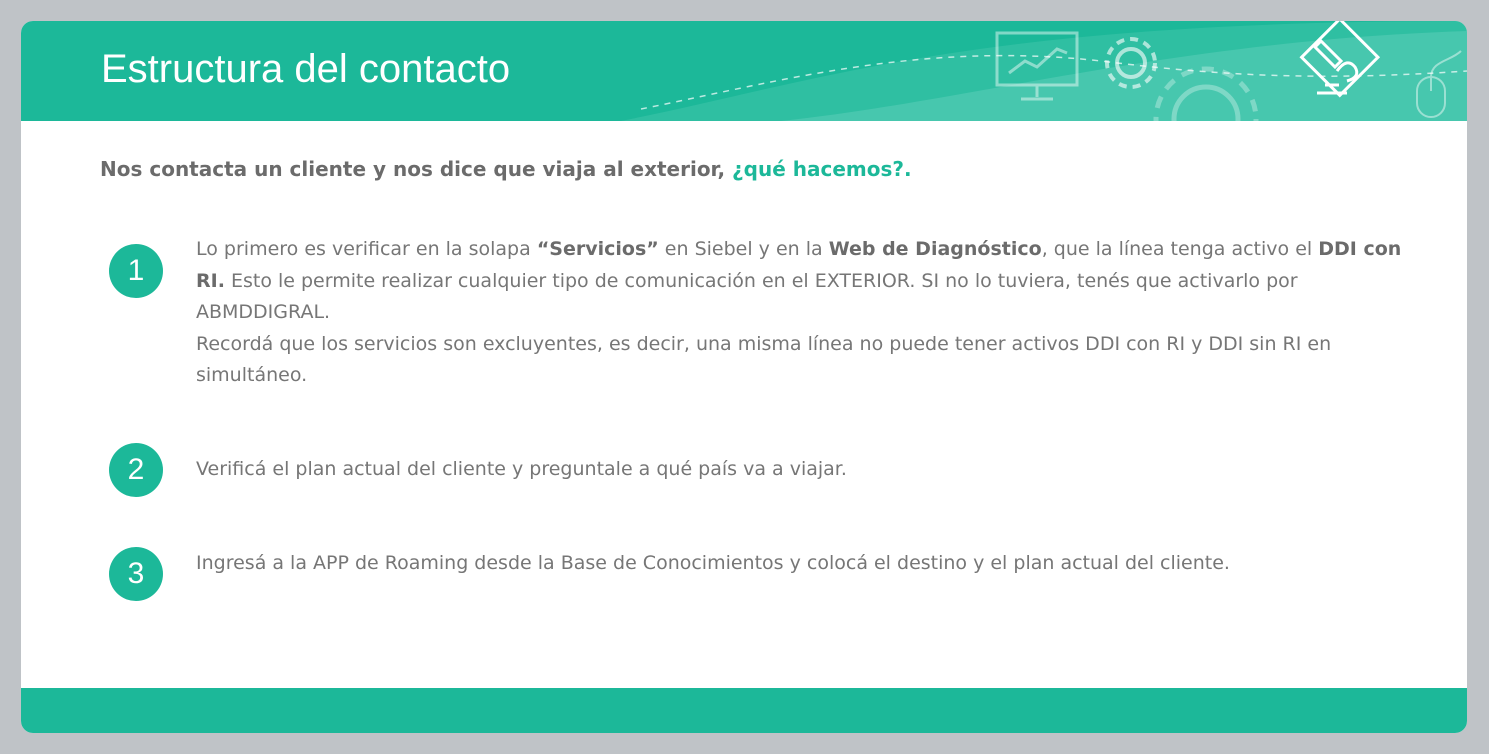  I want to click on footer-bar, so click(744, 710).